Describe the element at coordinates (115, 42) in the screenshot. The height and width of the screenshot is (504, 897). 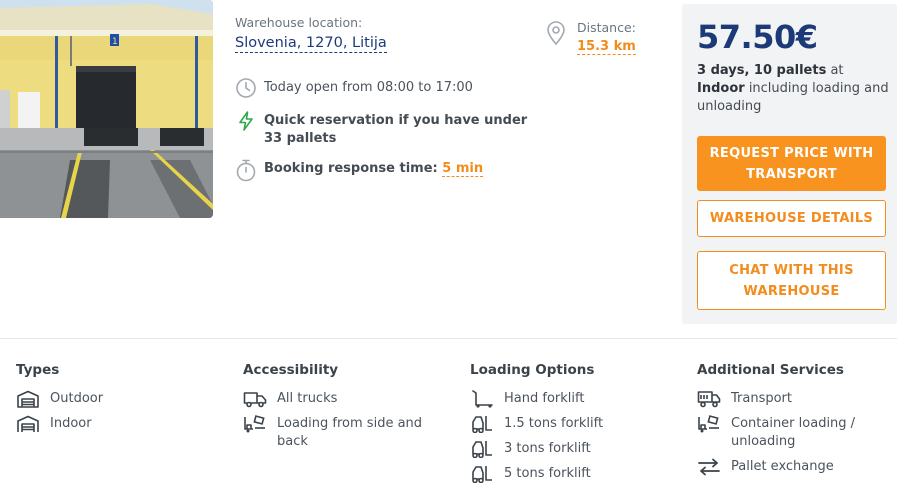
I see `svg-text: 1` at that location.